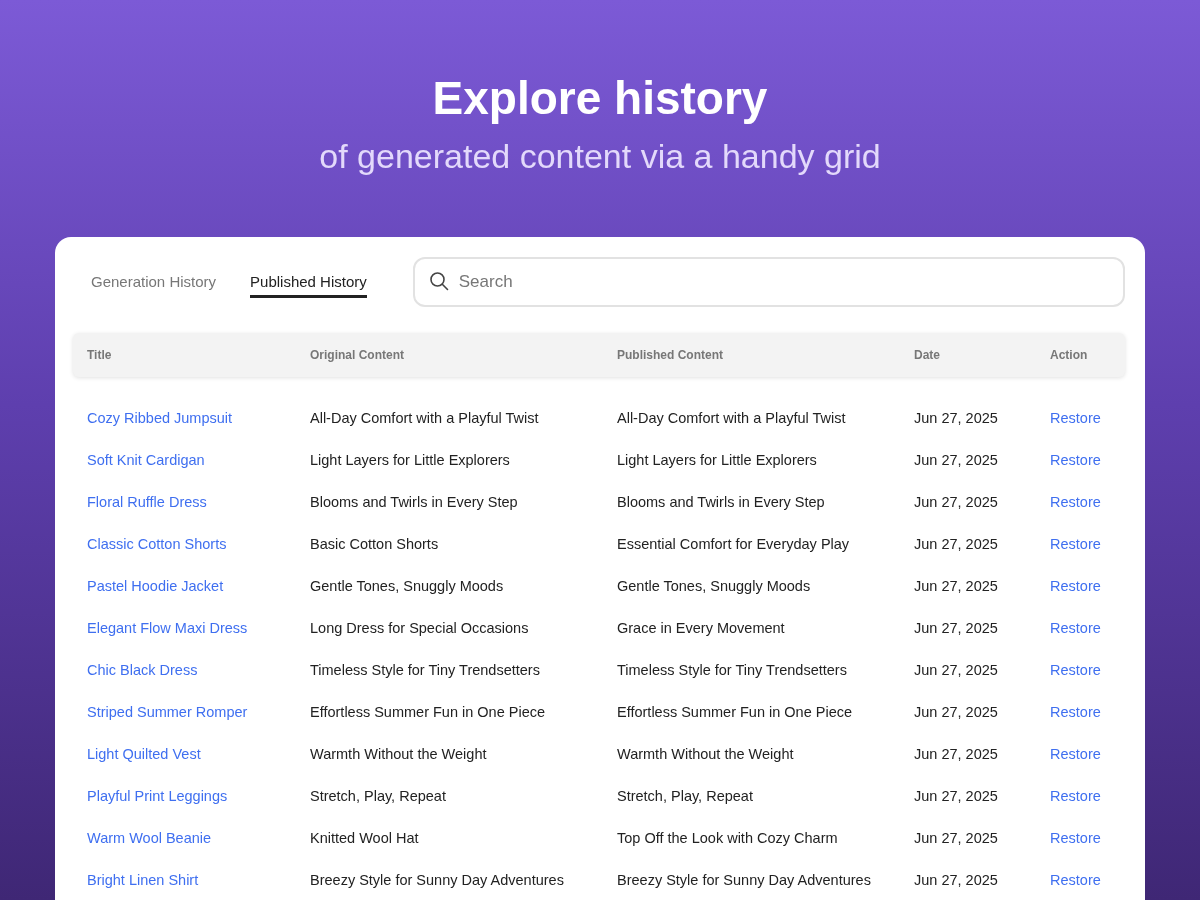 The height and width of the screenshot is (900, 1200). What do you see at coordinates (728, 838) in the screenshot?
I see `table-cell-text: Top Off the Look with Cozy Charm` at bounding box center [728, 838].